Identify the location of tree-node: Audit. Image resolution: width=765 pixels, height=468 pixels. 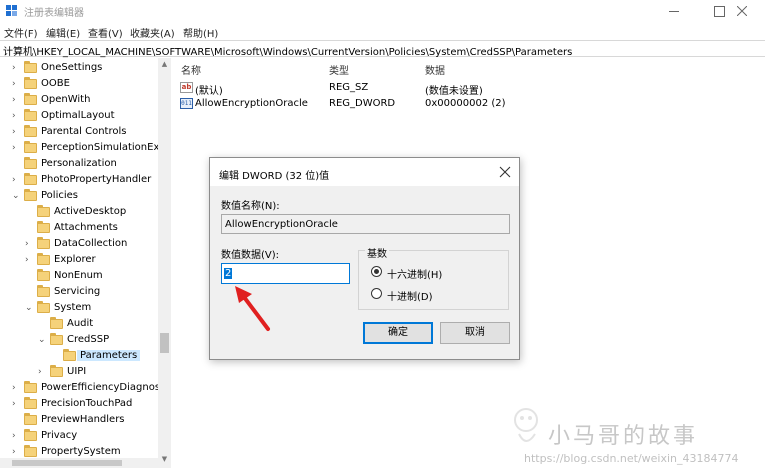
(79, 324).